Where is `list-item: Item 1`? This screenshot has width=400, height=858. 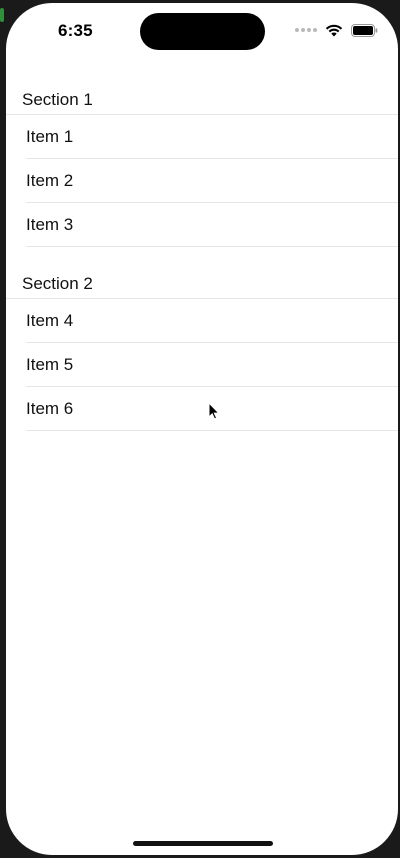
list-item: Item 1 is located at coordinates (212, 137).